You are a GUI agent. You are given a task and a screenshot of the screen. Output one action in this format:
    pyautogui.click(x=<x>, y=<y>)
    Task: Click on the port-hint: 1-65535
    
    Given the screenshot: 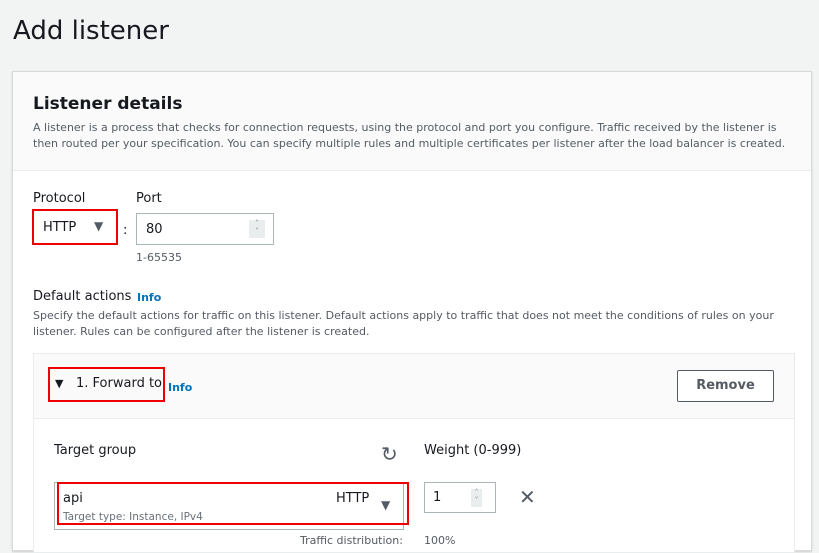 What is the action you would take?
    pyautogui.click(x=159, y=257)
    